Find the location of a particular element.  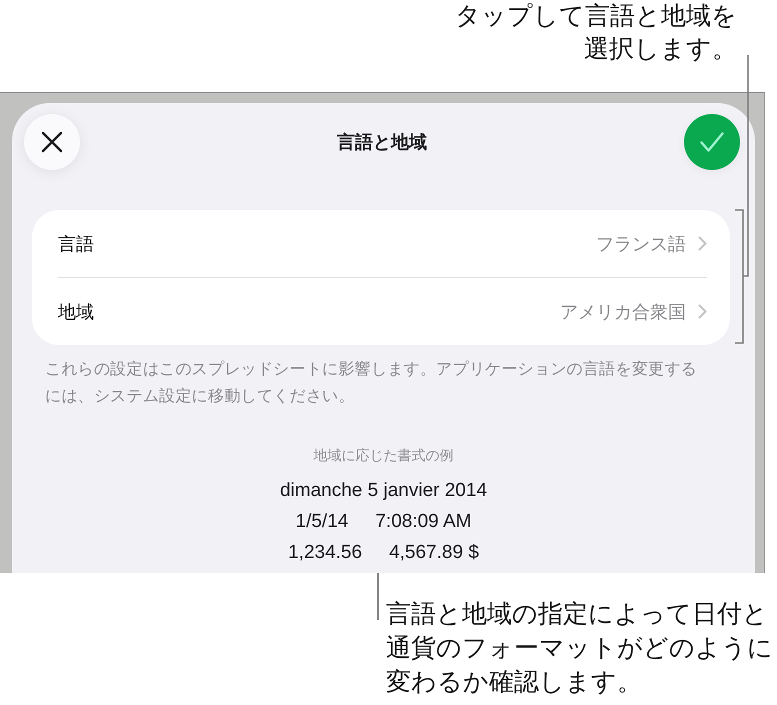

leader-line is located at coordinates (378, 596).